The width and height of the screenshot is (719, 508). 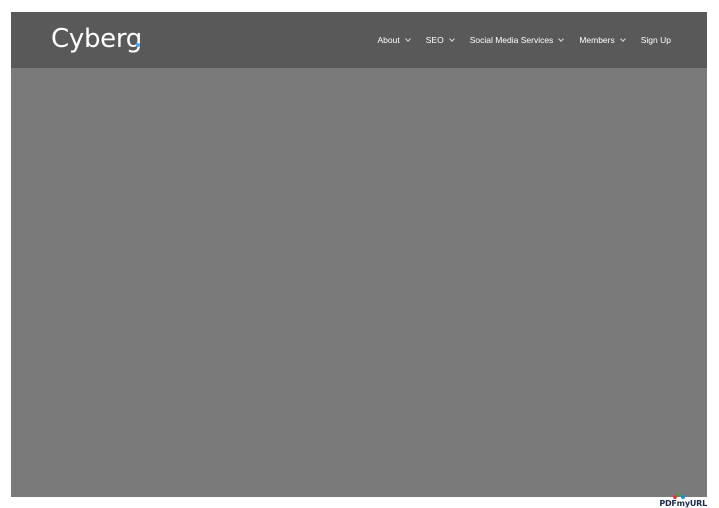 What do you see at coordinates (679, 496) in the screenshot?
I see `pdfmyurl-logo-icon` at bounding box center [679, 496].